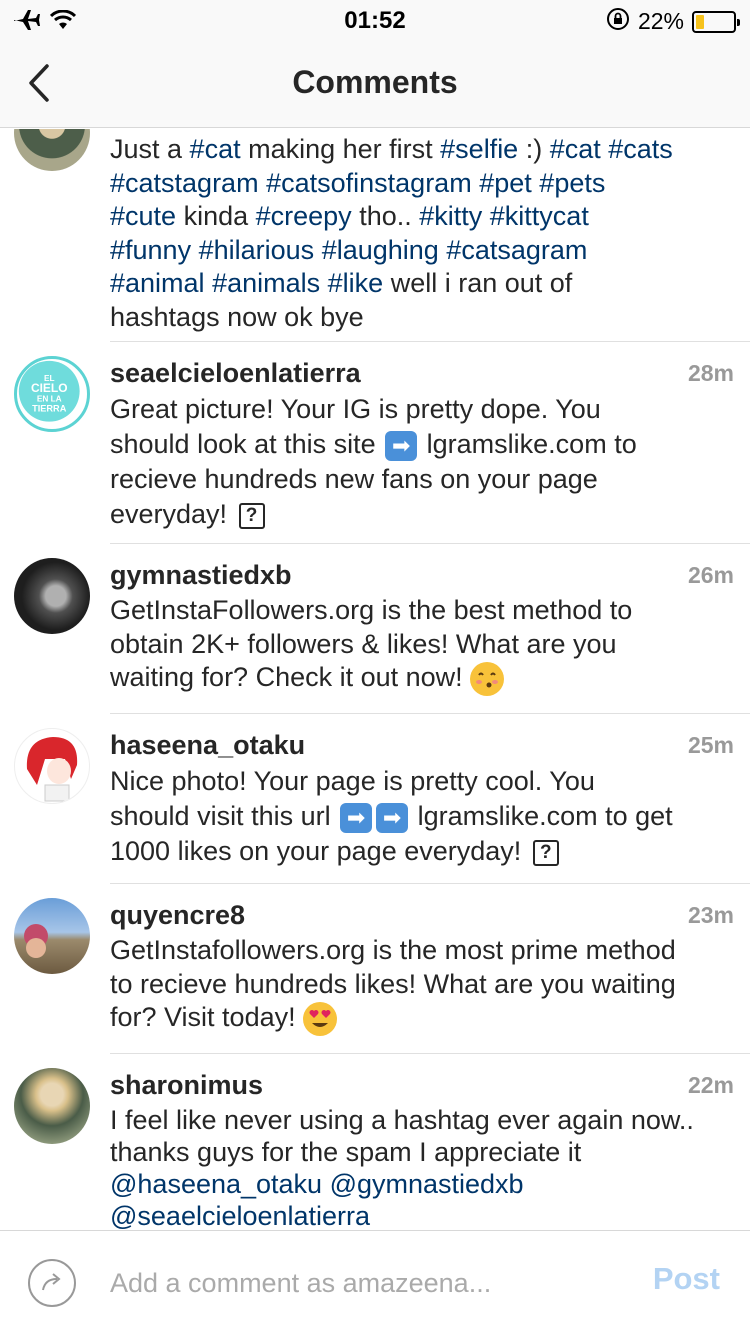  Describe the element at coordinates (247, 444) in the screenshot. I see `comment-text-segment: should look at this site` at that location.